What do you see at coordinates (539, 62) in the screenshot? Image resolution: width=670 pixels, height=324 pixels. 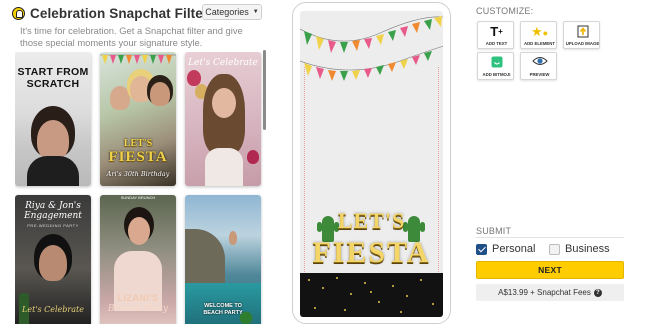 I see `eye-icon` at bounding box center [539, 62].